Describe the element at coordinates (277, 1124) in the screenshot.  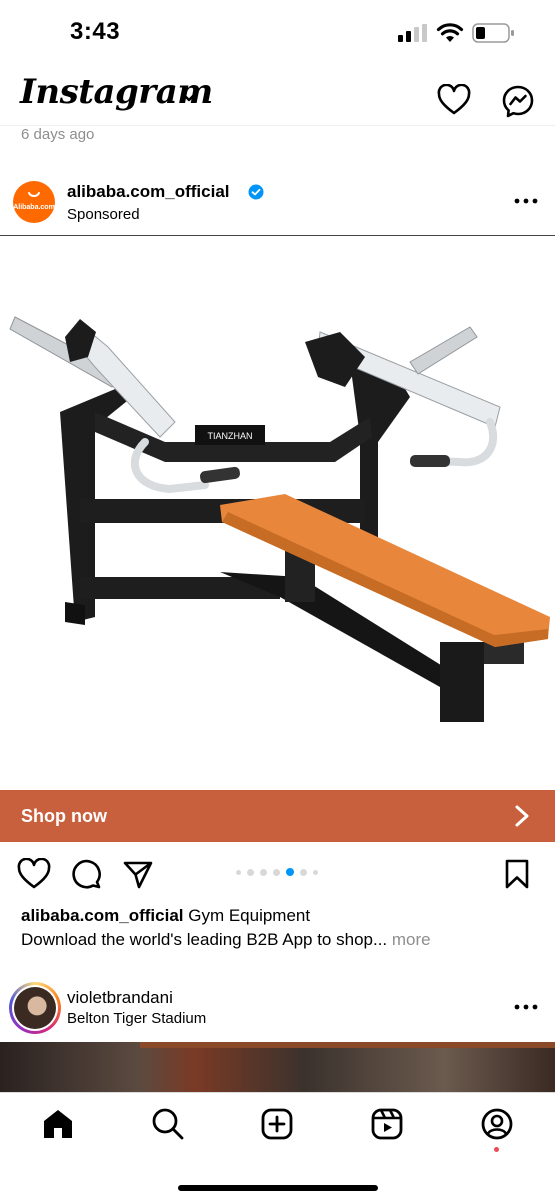
I see `create-icon` at that location.